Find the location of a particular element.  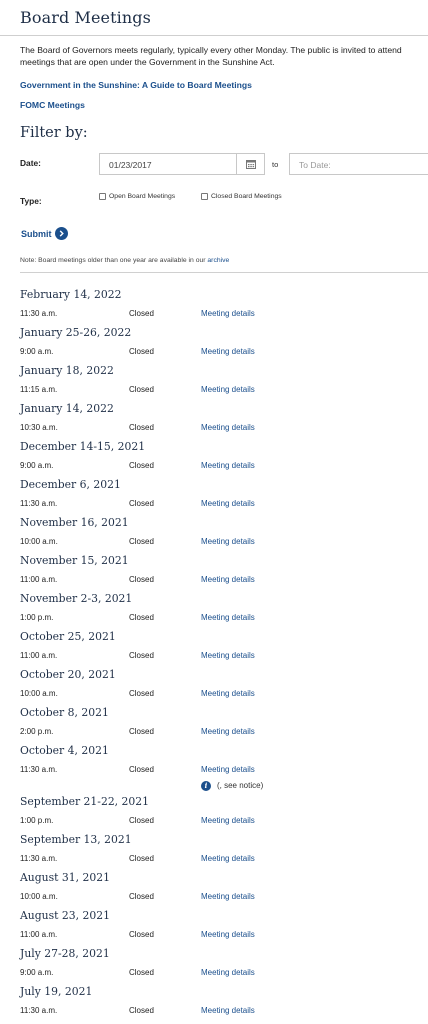

closed-meetings-checkbox: Closed Board Meetings is located at coordinates (241, 196).